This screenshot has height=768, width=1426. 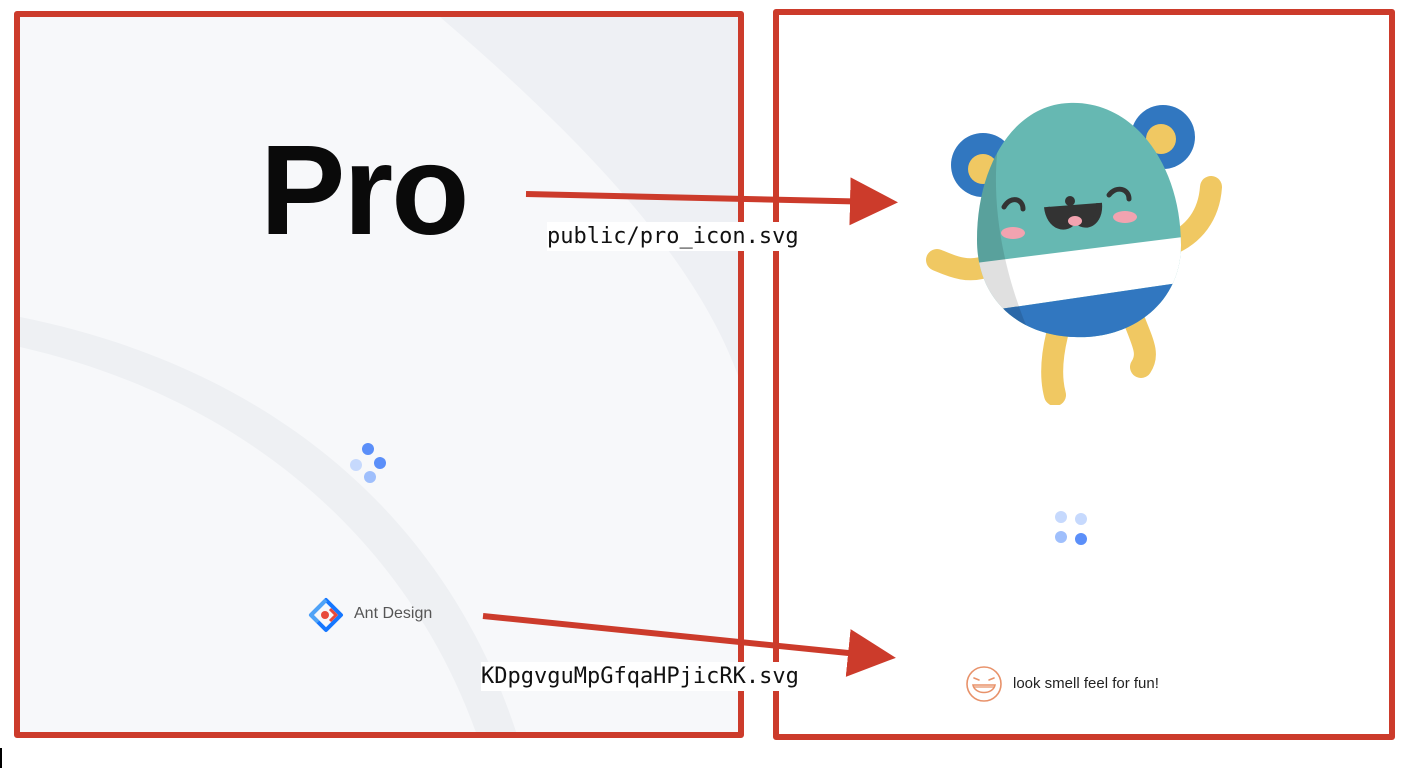 What do you see at coordinates (673, 236) in the screenshot?
I see `pro-icon-path-label: public/pro_icon.svg` at bounding box center [673, 236].